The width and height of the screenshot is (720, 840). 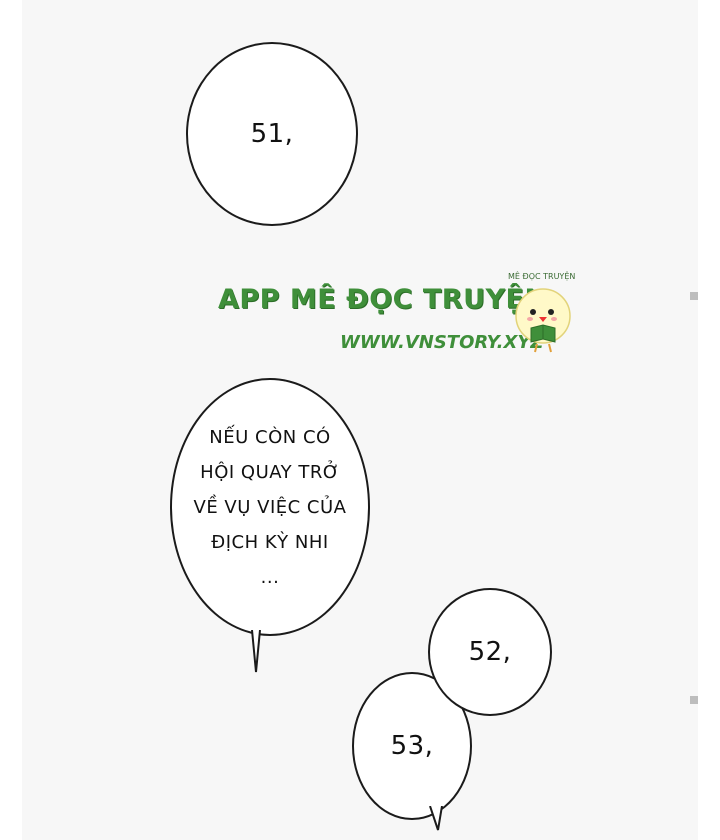 What do you see at coordinates (11, 420) in the screenshot?
I see `page-margin-left` at bounding box center [11, 420].